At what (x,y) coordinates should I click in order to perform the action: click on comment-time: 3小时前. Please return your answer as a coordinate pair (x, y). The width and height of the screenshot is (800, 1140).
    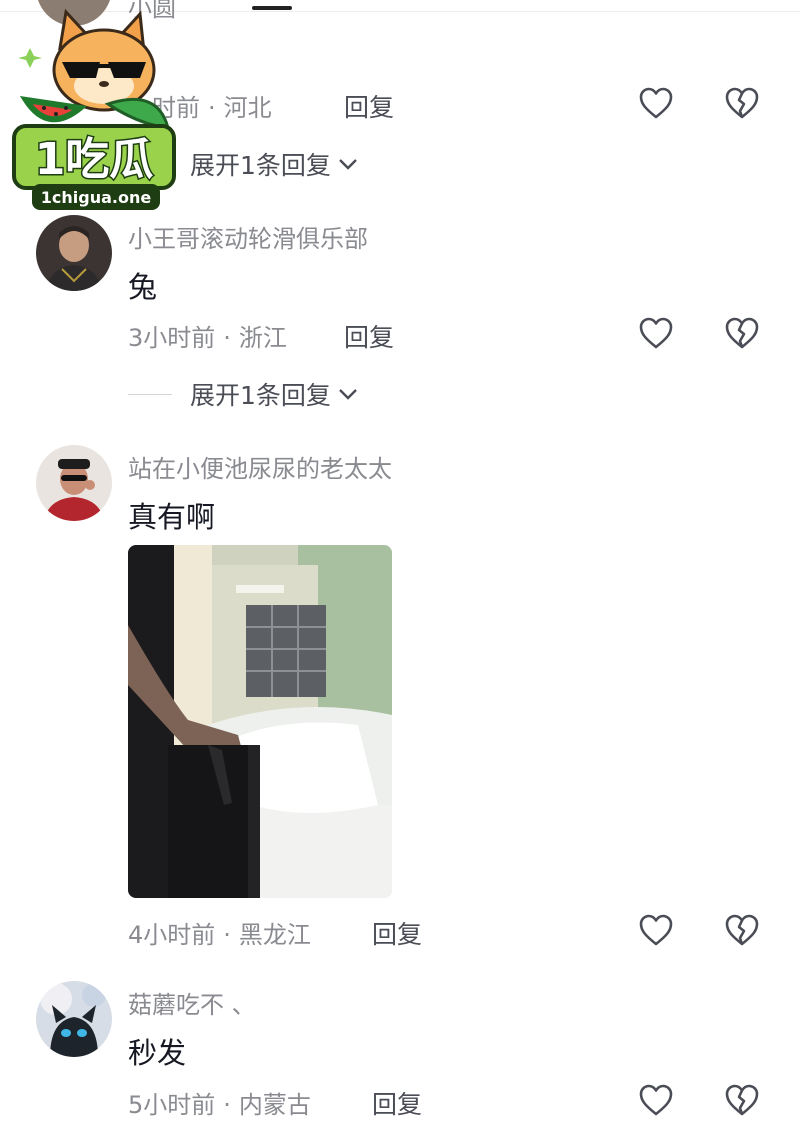
    Looking at the image, I should click on (172, 338).